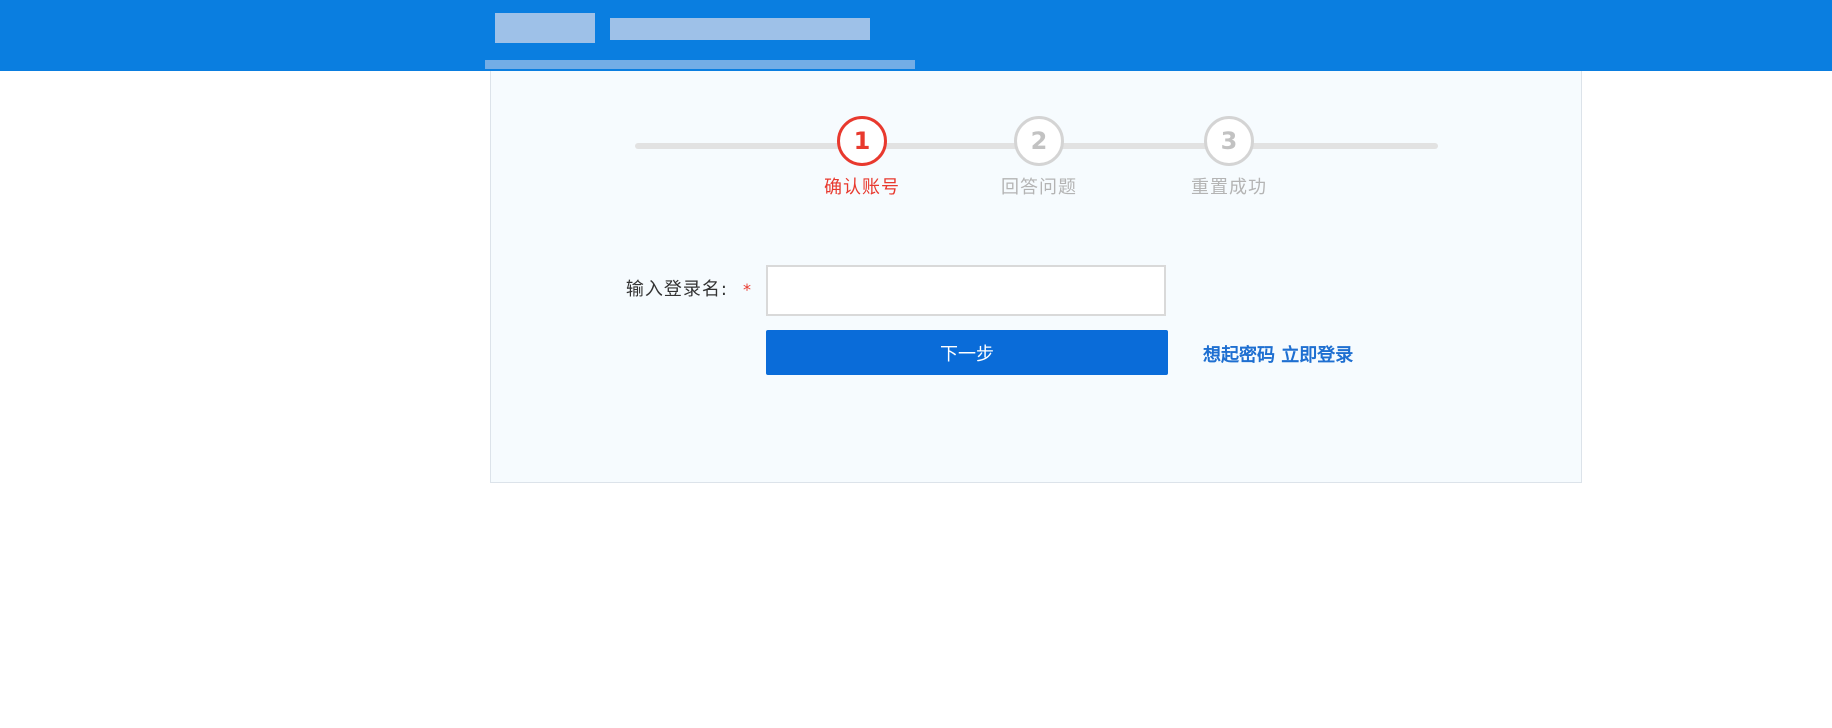 The height and width of the screenshot is (728, 1832). Describe the element at coordinates (1278, 354) in the screenshot. I see `remember-password-login-link: 想起密码 立即登录` at that location.